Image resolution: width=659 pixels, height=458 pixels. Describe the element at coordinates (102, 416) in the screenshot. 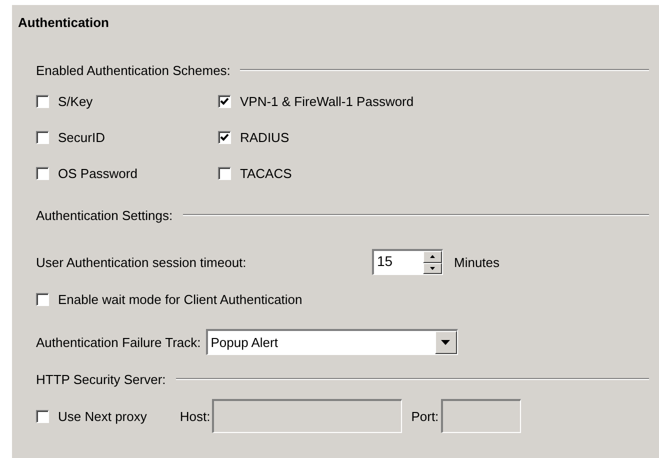

I see `checkbox-label: Use Next proxy` at that location.